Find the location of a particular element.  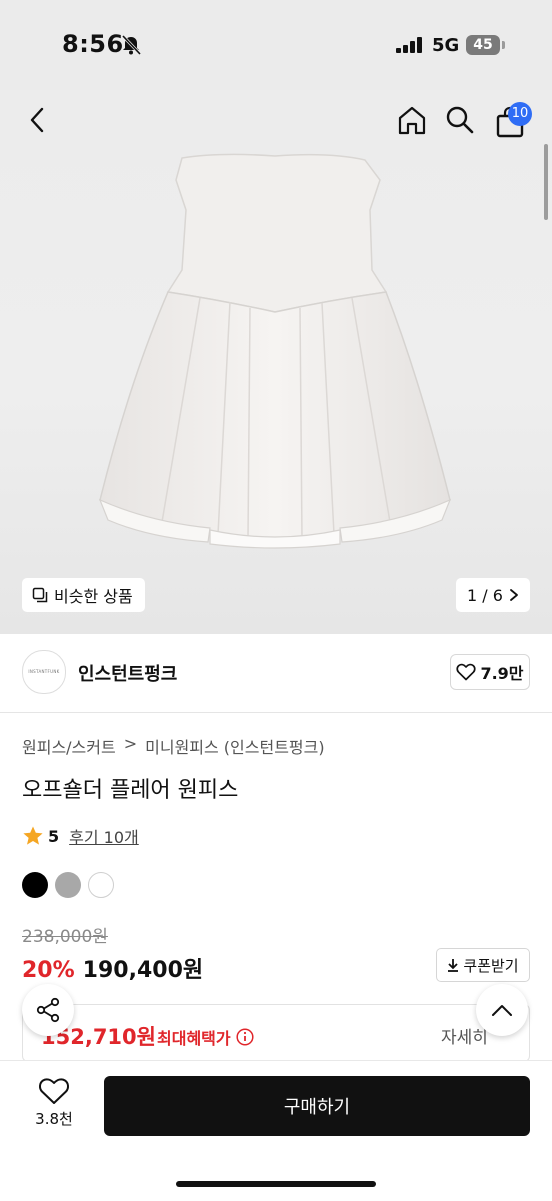

chevron-up-icon is located at coordinates (502, 1010).